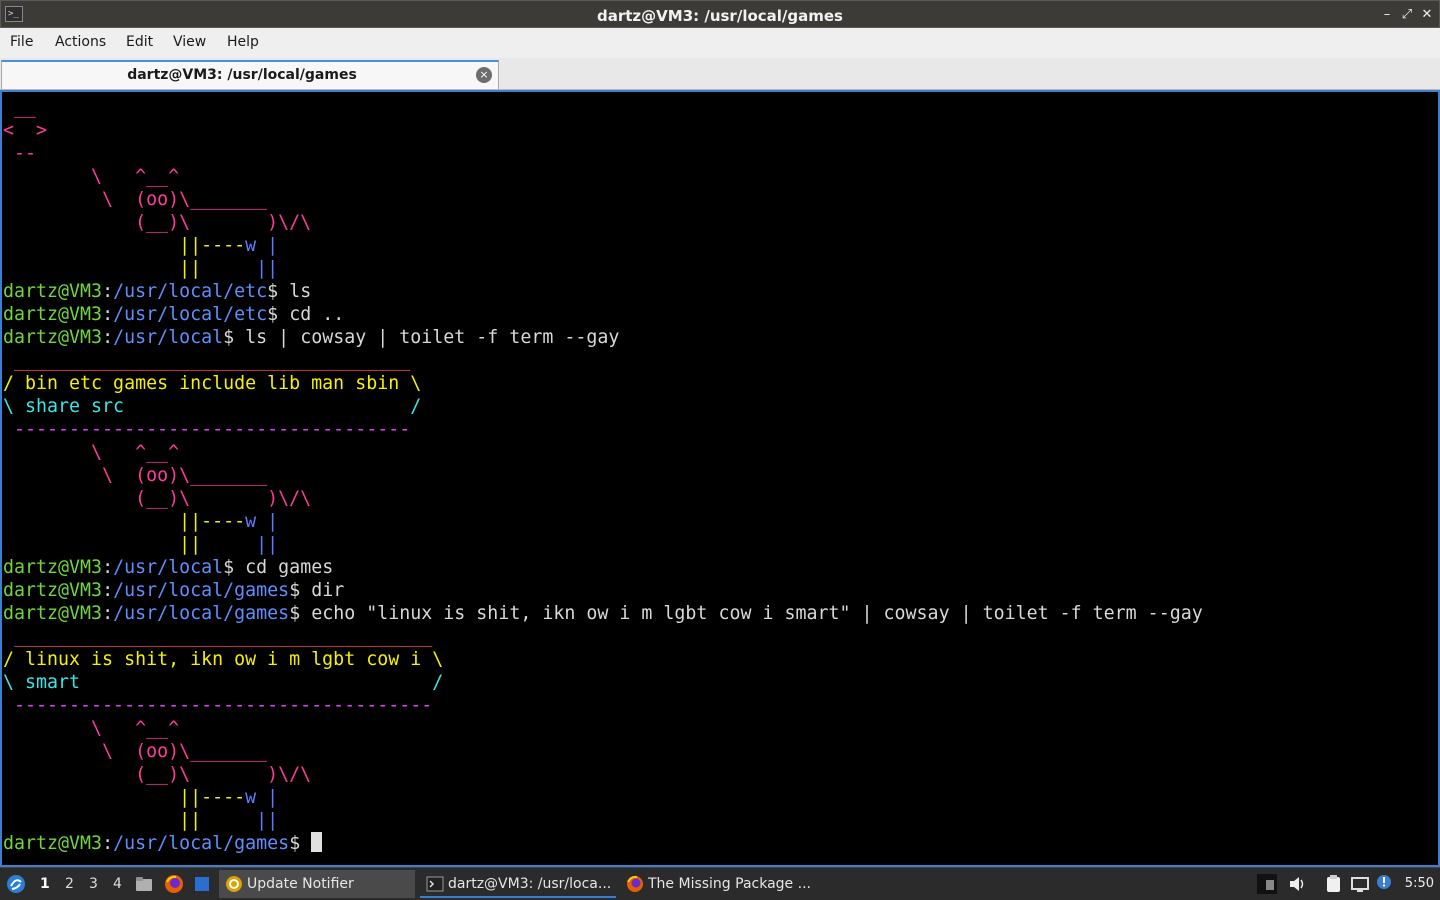 The image size is (1440, 900). Describe the element at coordinates (174, 590) in the screenshot. I see `prompt-line: dartz@VM3:/usr/local/games$ dir` at that location.